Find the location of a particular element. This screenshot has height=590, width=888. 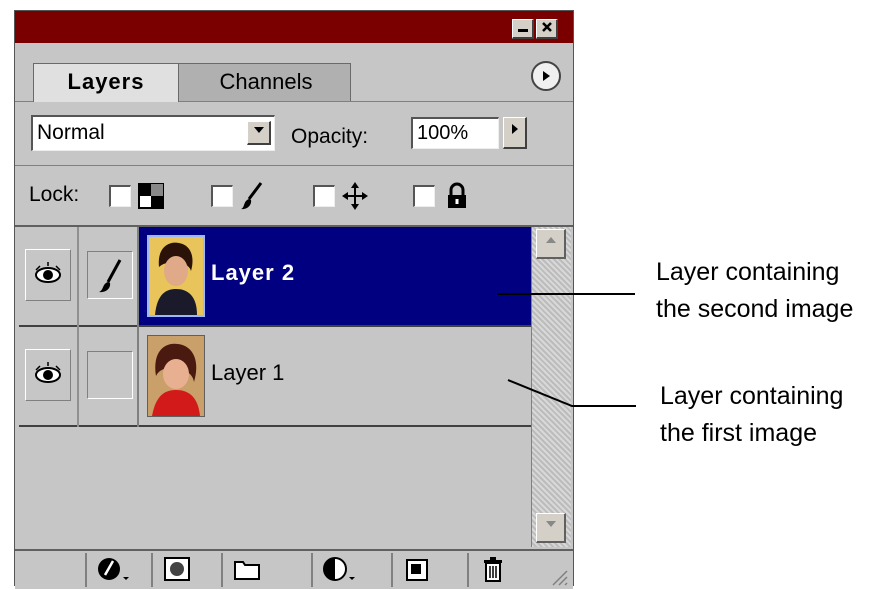

lock-transparency-icon is located at coordinates (151, 196).